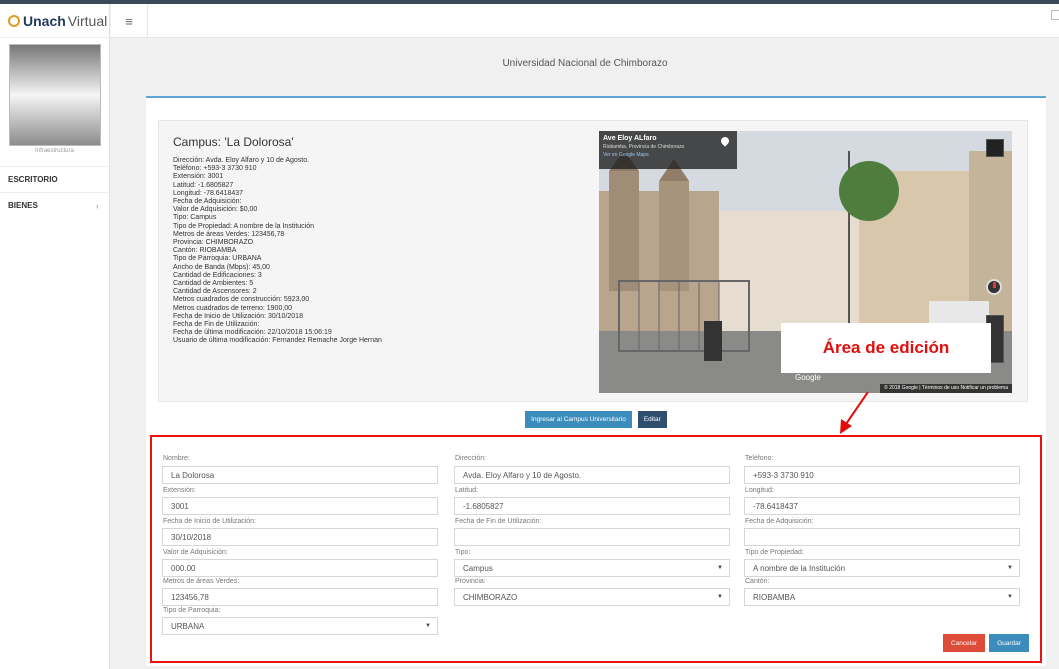  What do you see at coordinates (592, 506) in the screenshot?
I see `latitud-input: -1.6805827` at bounding box center [592, 506].